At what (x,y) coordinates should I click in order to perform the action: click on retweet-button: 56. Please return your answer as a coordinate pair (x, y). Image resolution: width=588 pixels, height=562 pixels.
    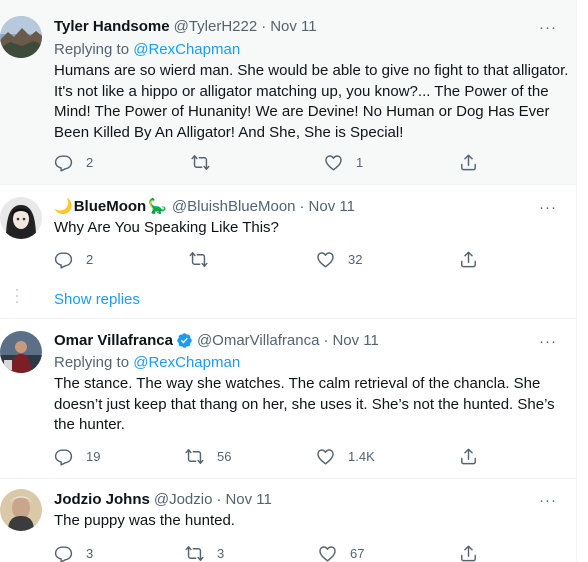
    Looking at the image, I should click on (208, 456).